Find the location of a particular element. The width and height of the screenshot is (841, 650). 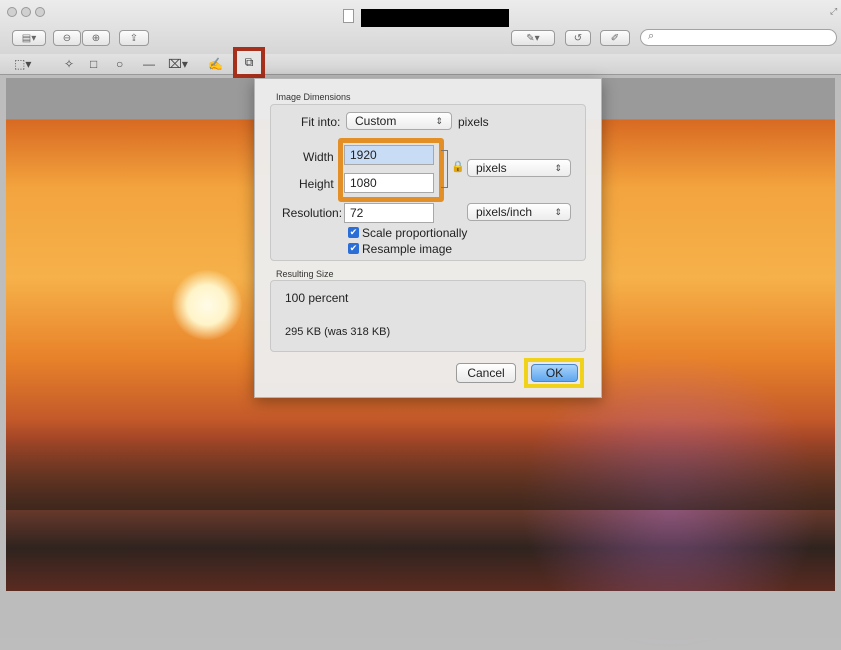

resulting-file-size: 295 KB (was 318 KB) is located at coordinates (338, 332).